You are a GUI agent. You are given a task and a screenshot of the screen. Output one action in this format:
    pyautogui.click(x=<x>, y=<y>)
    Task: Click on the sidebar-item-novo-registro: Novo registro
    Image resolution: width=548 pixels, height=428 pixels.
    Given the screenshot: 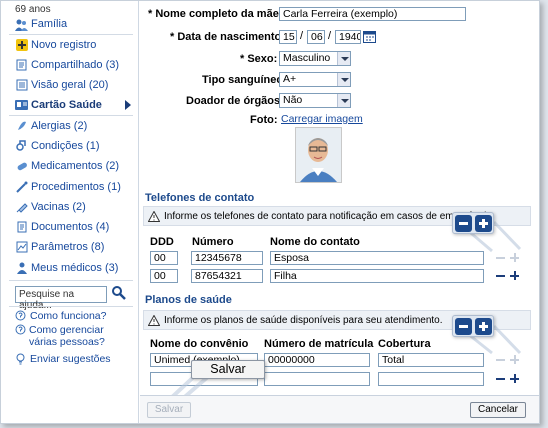 What is the action you would take?
    pyautogui.click(x=55, y=45)
    